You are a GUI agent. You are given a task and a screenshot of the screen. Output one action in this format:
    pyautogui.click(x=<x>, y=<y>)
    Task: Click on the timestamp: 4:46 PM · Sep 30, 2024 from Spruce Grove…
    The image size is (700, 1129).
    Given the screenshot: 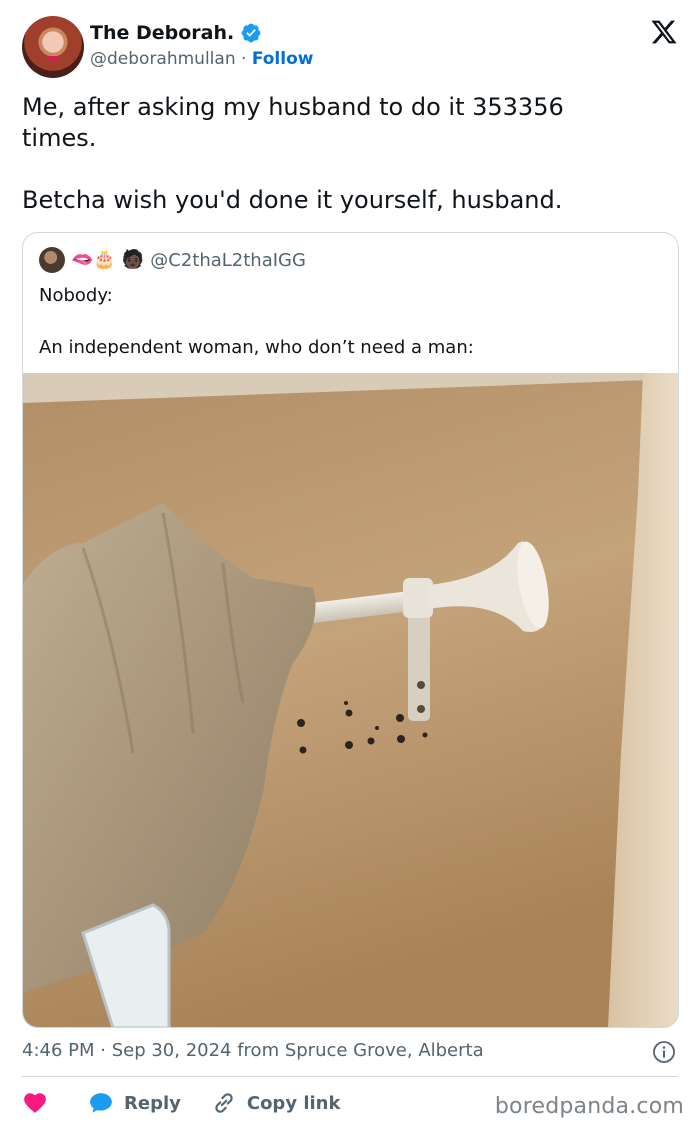 What is the action you would take?
    pyautogui.click(x=253, y=1050)
    